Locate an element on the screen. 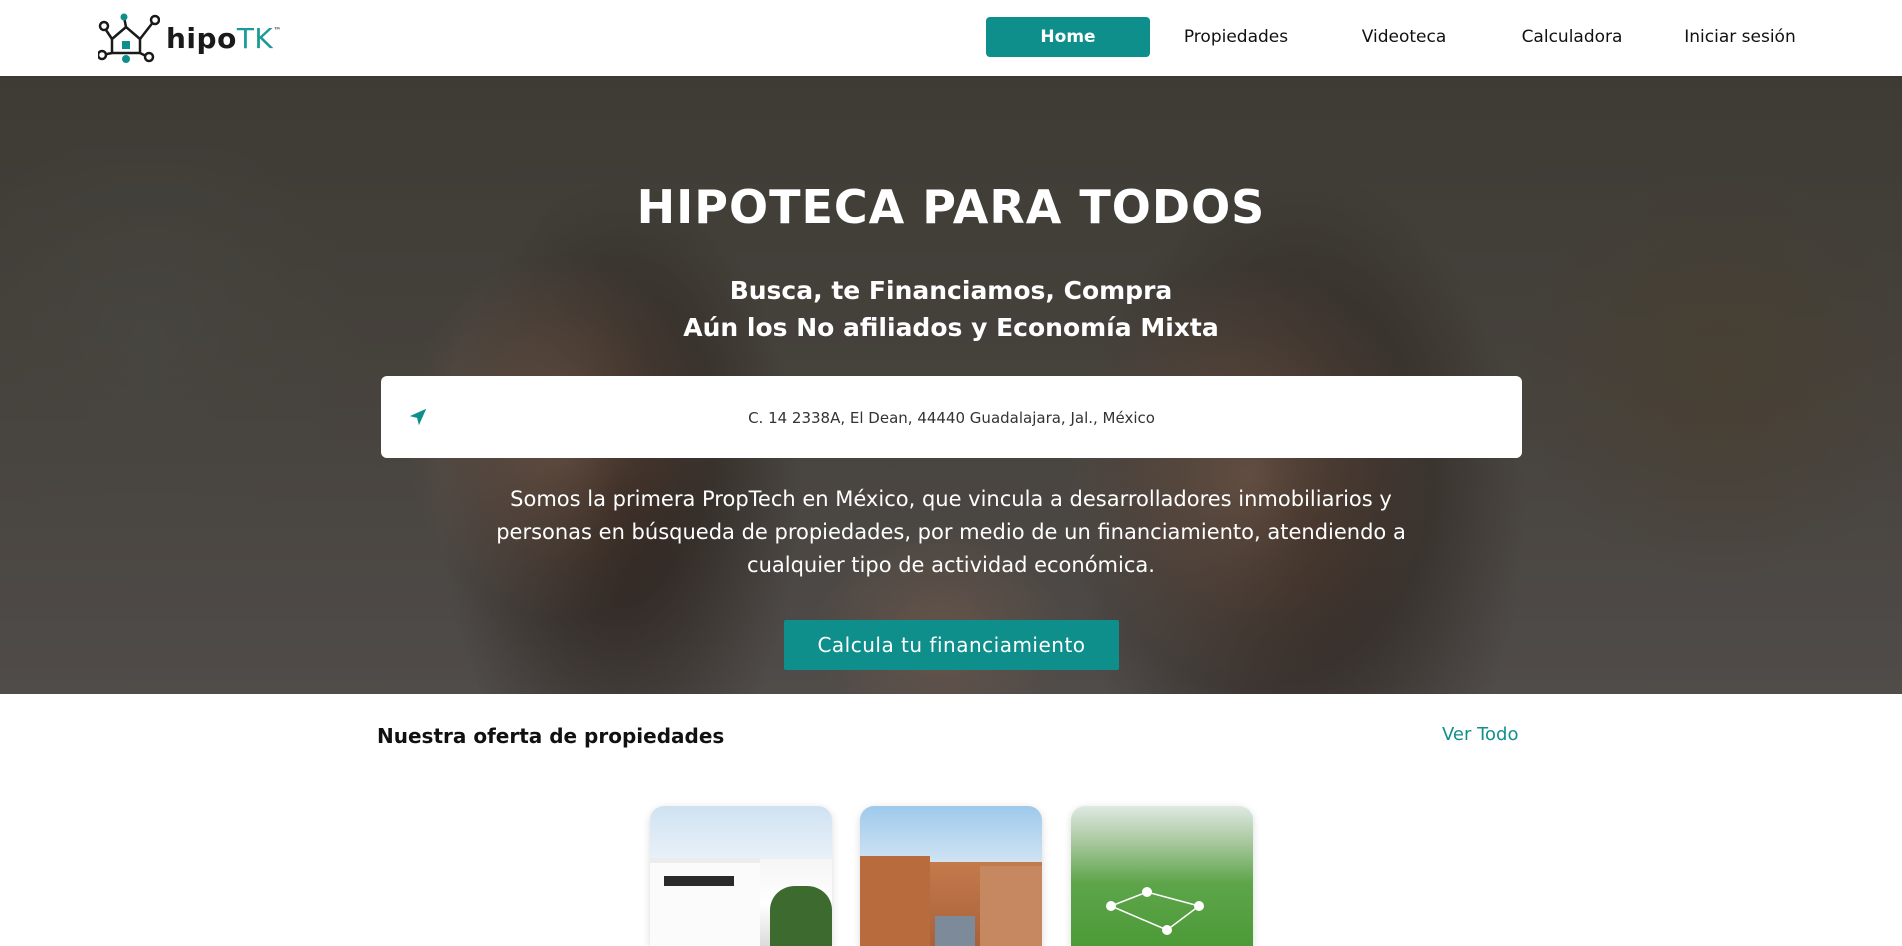  hero-subtitle-line2: Aún los No afiliados y Economía Mixta is located at coordinates (951, 327).